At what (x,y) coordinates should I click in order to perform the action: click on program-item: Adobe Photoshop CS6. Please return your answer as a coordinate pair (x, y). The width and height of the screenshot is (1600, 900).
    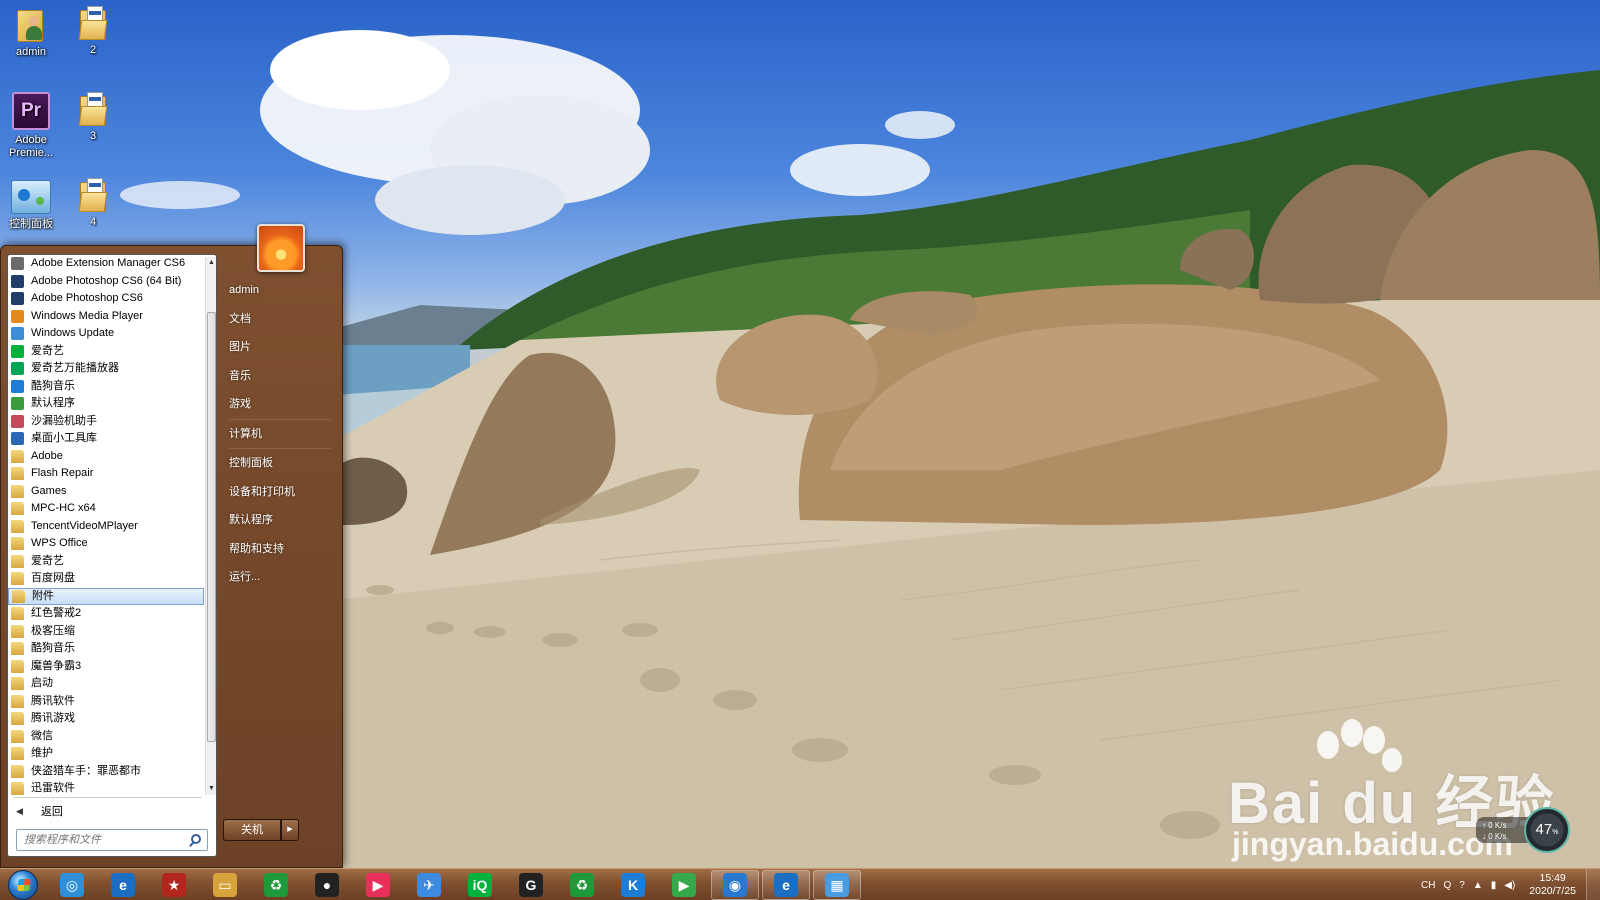
    Looking at the image, I should click on (106, 299).